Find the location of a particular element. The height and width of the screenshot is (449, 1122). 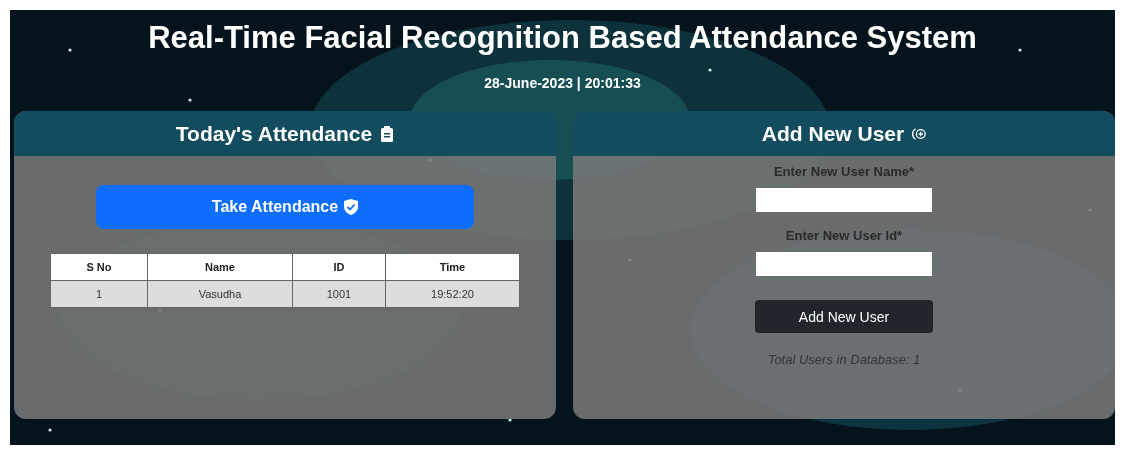

column-header: S No is located at coordinates (99, 267).